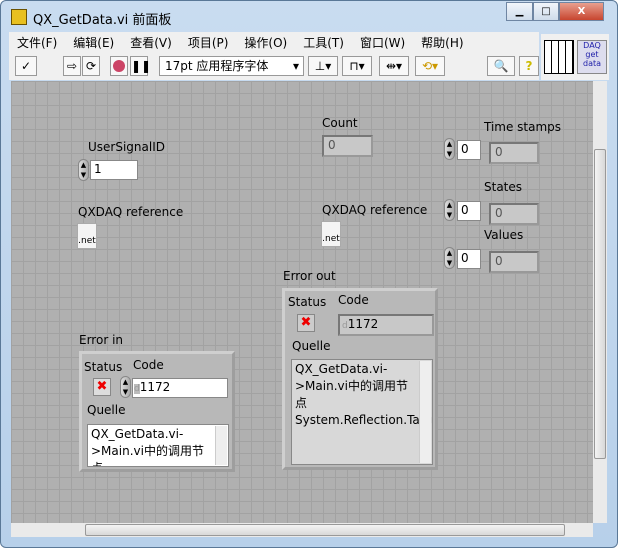 The height and width of the screenshot is (548, 618). Describe the element at coordinates (101, 340) in the screenshot. I see `error-in-label: Error in` at that location.